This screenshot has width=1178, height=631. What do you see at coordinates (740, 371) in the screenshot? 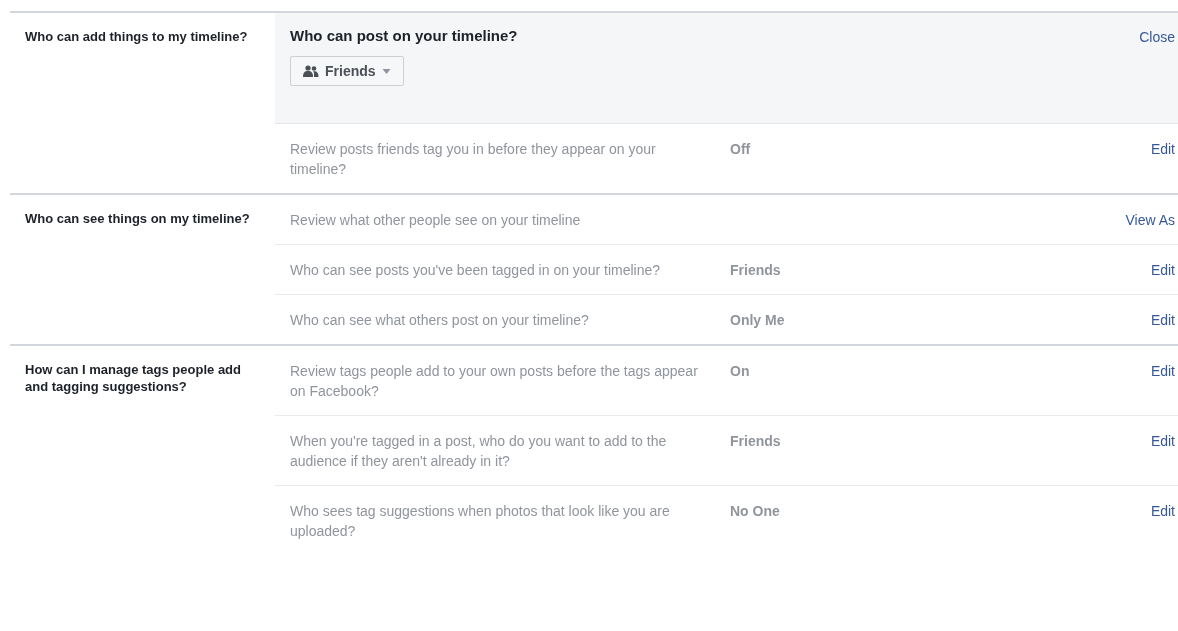
I see `setting-value: On` at bounding box center [740, 371].